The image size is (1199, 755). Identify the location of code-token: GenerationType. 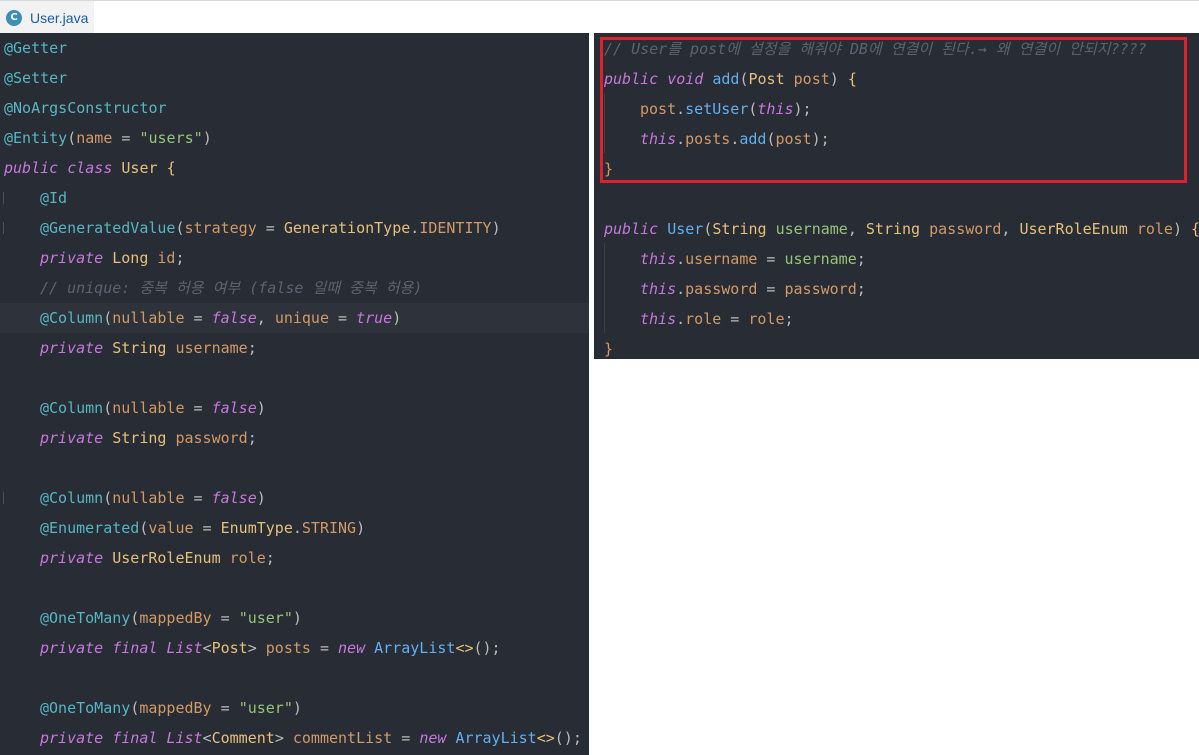
(347, 228).